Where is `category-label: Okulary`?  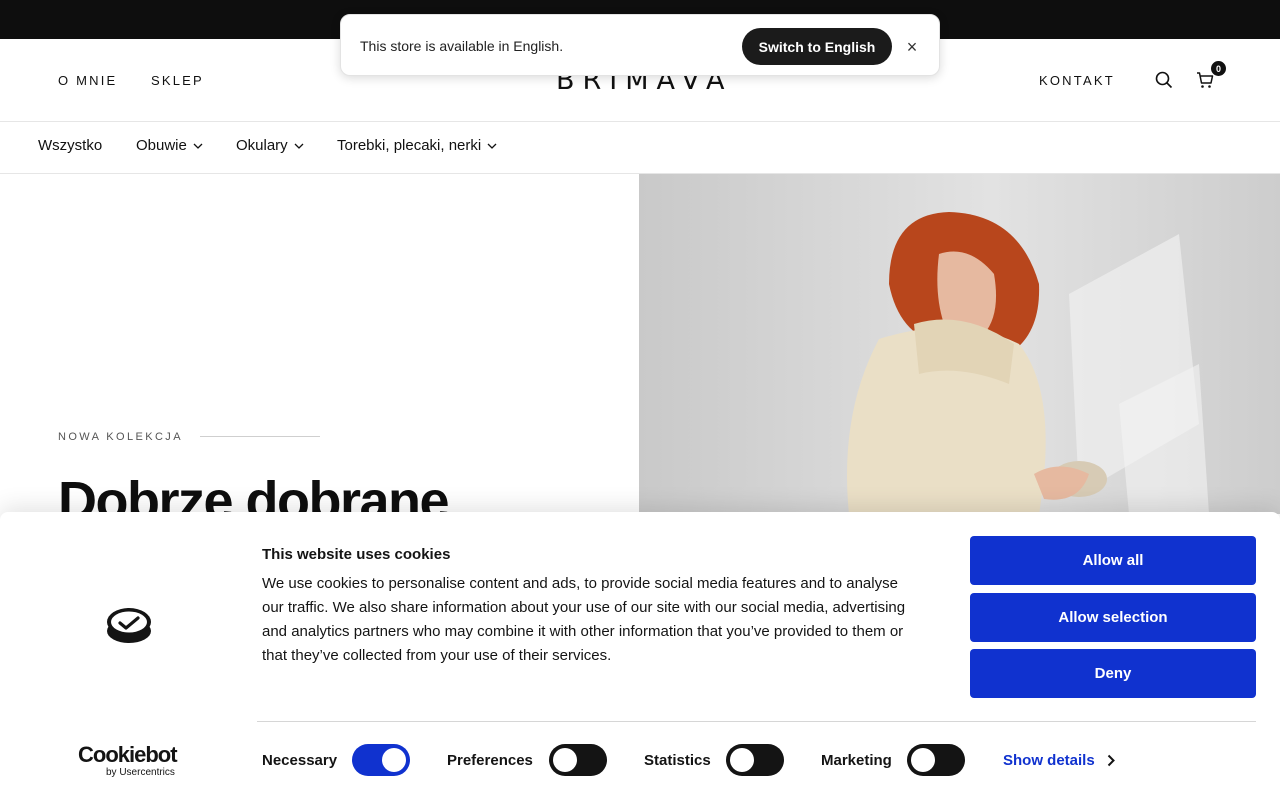 category-label: Okulary is located at coordinates (262, 145).